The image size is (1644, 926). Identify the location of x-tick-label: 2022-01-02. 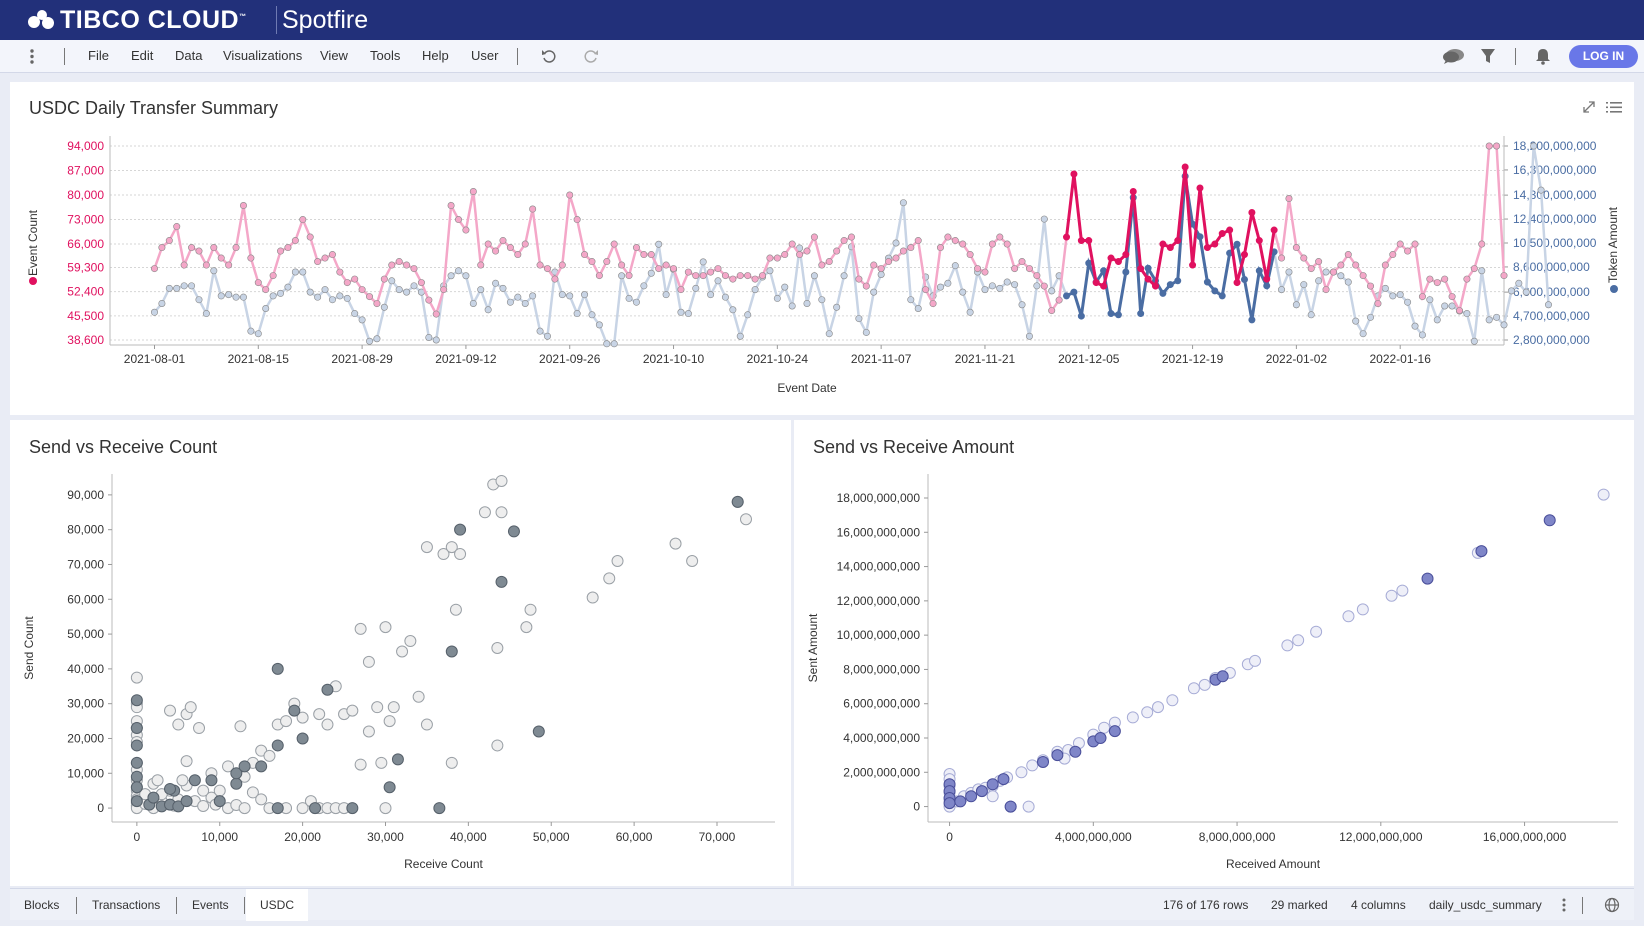
(1297, 359).